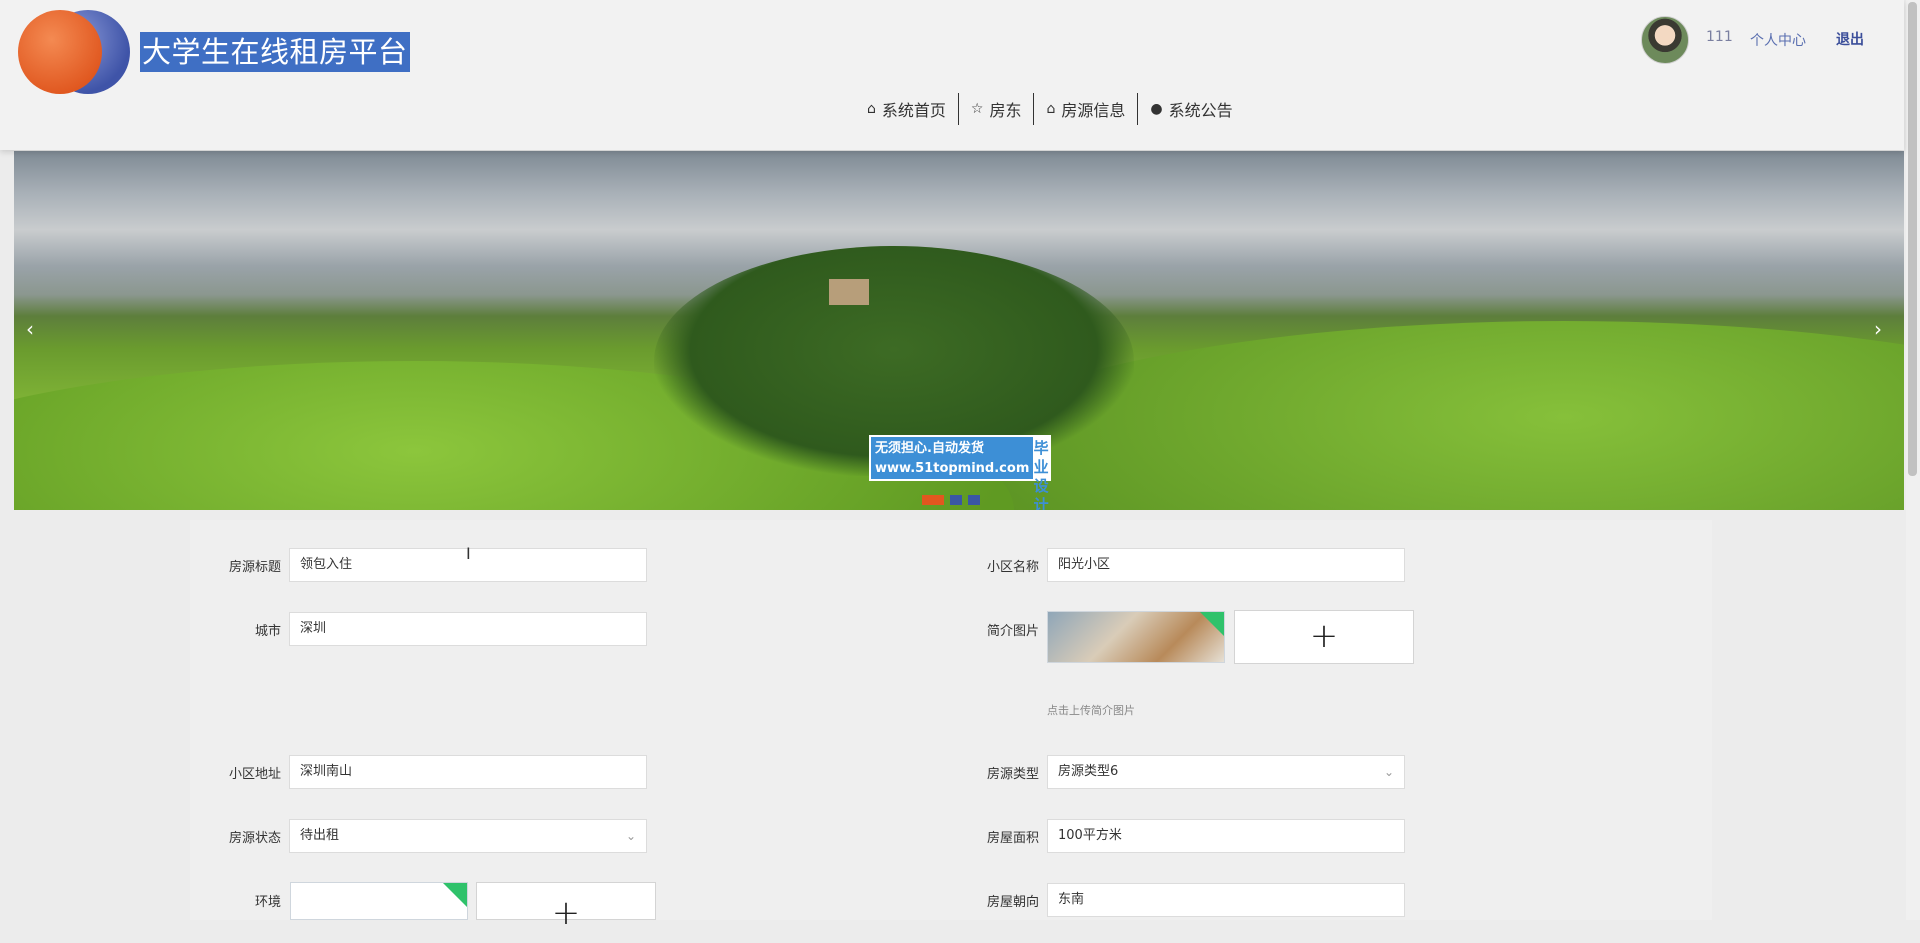 The width and height of the screenshot is (1920, 943). I want to click on carousel-prev-icon: ‹, so click(30, 329).